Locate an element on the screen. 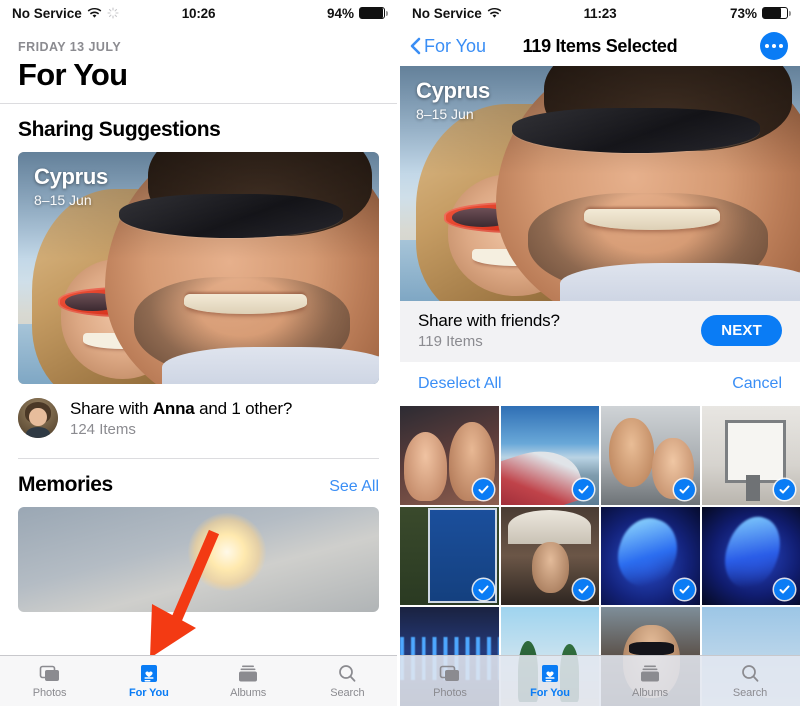 This screenshot has width=800, height=706. memories-title: Memories is located at coordinates (65, 484).